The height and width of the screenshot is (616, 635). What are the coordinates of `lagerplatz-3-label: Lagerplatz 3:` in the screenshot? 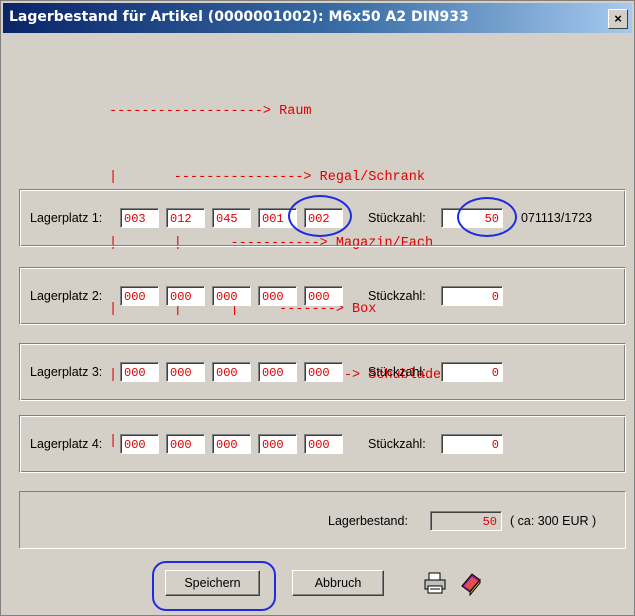 It's located at (66, 372).